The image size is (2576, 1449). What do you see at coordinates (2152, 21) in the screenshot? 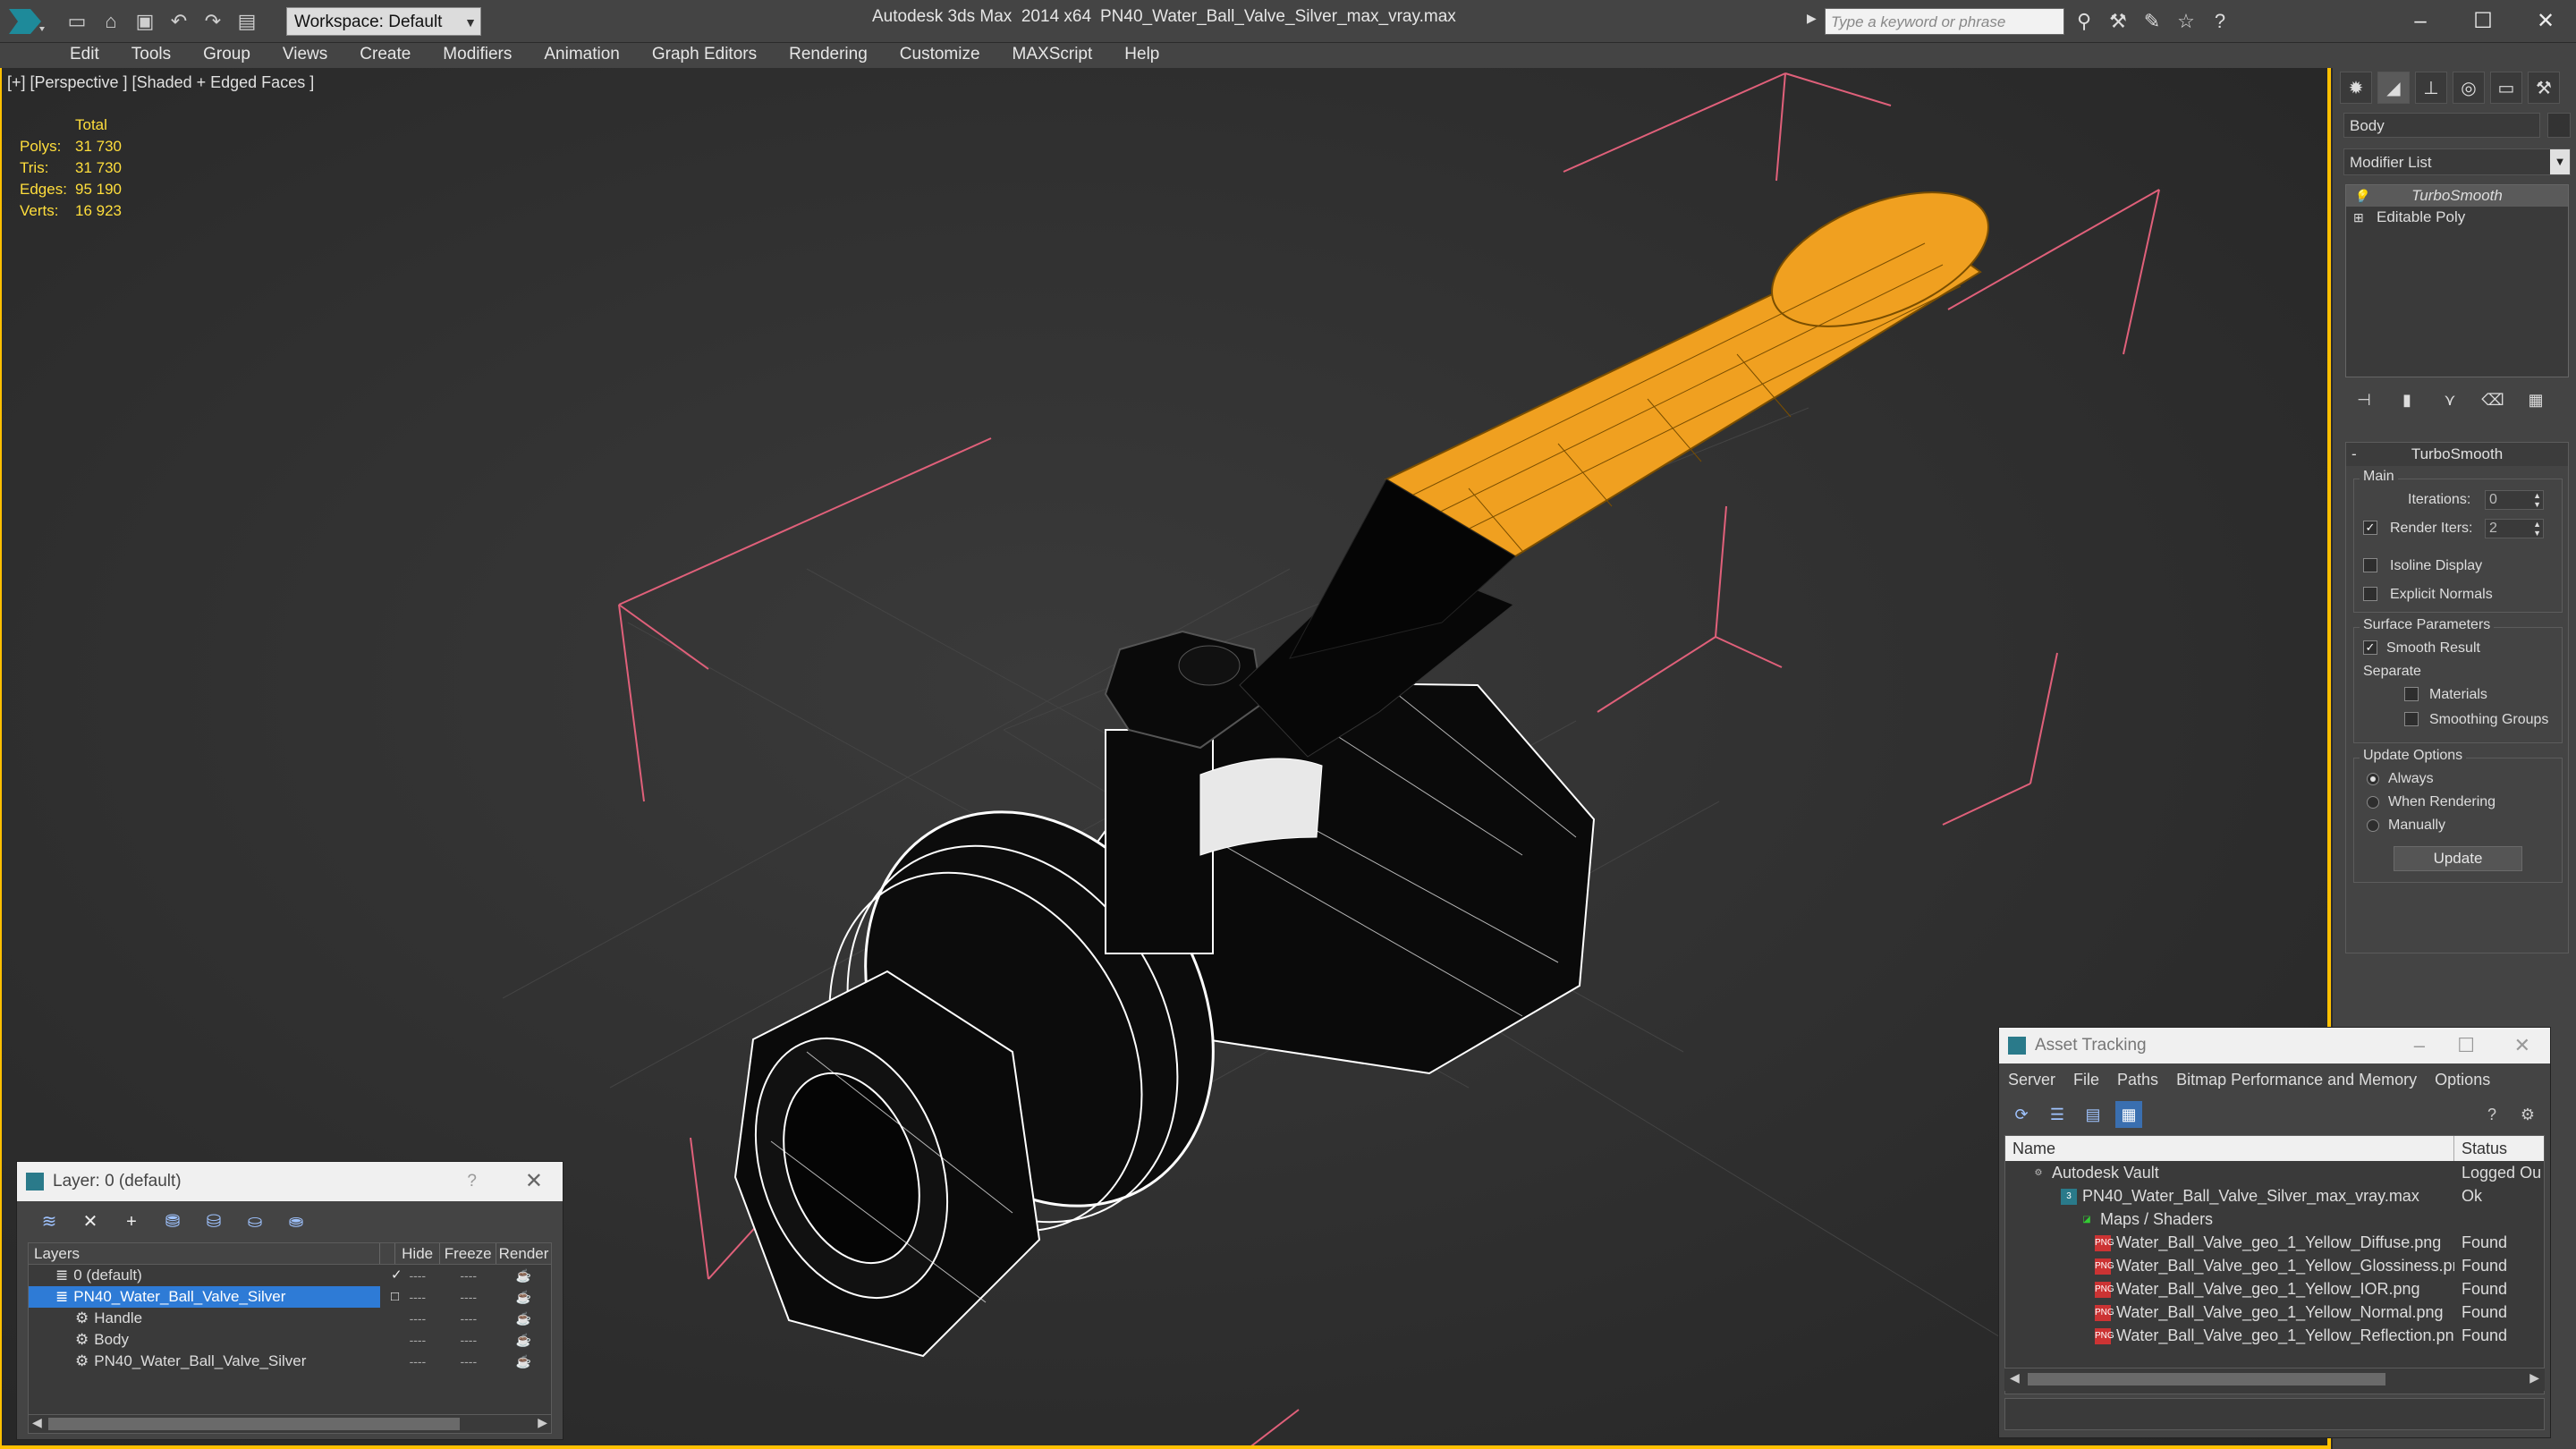
I see `communication-icon: ✎` at bounding box center [2152, 21].